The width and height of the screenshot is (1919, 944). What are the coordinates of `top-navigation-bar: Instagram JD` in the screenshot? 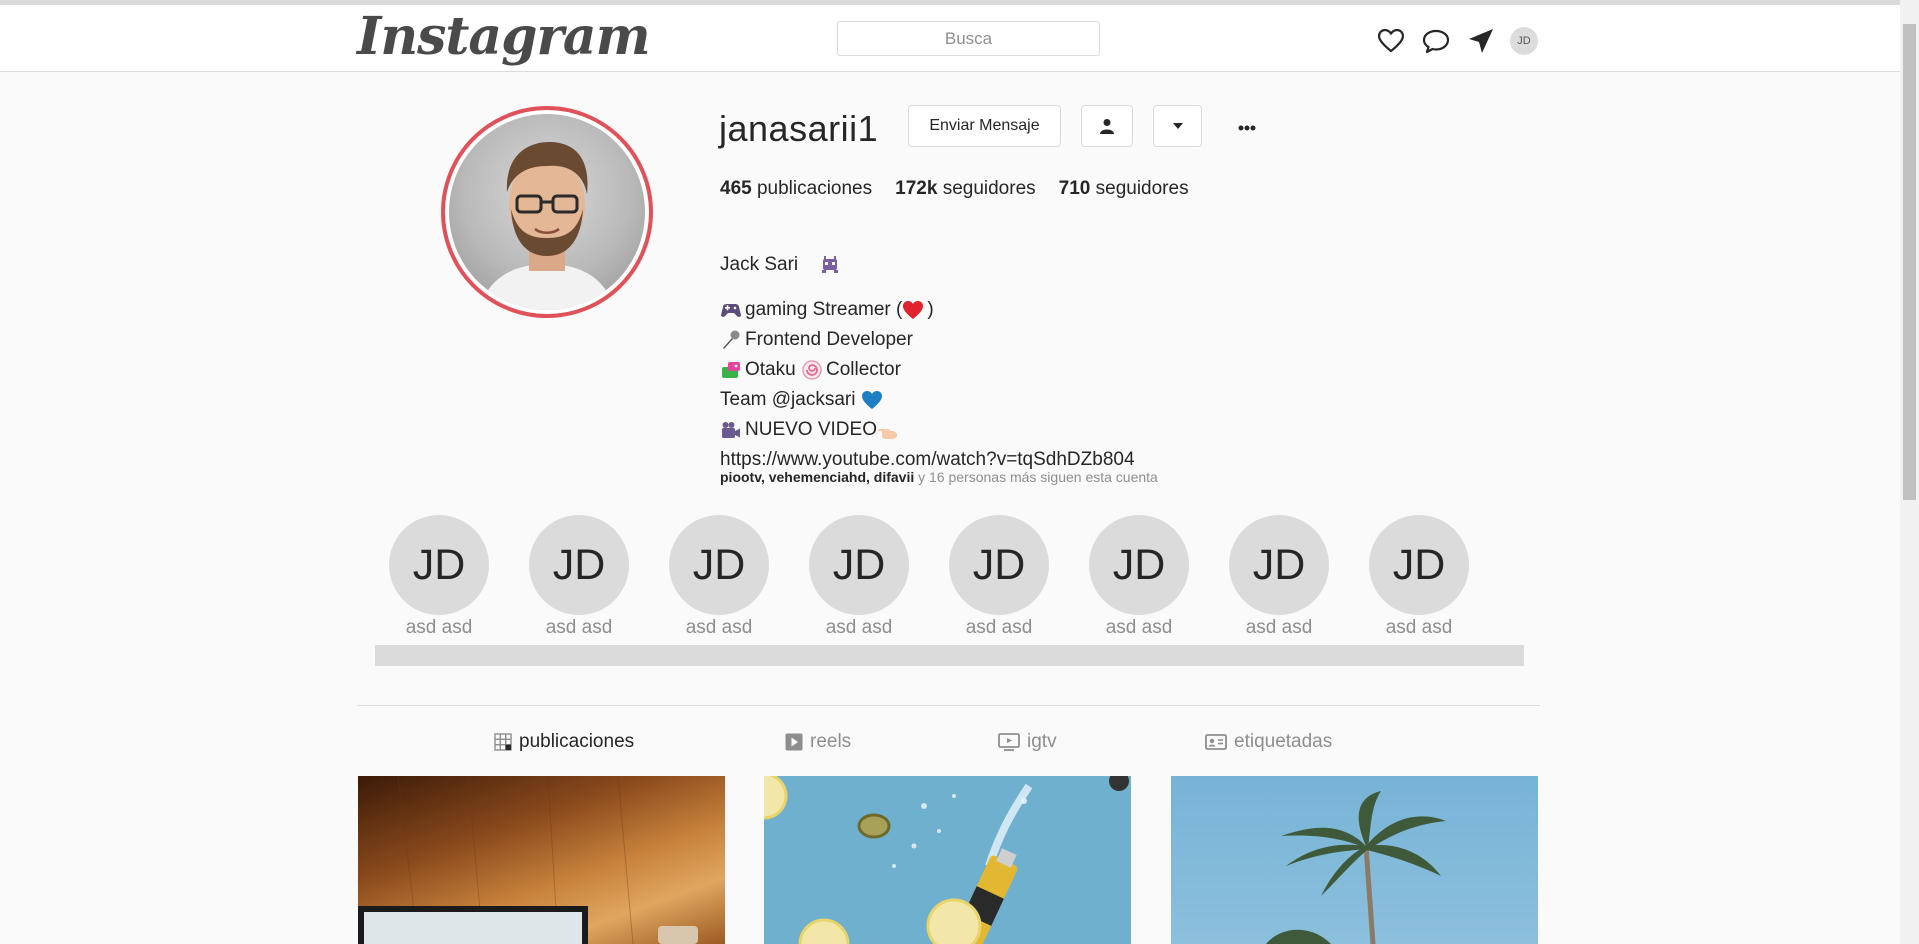 It's located at (950, 36).